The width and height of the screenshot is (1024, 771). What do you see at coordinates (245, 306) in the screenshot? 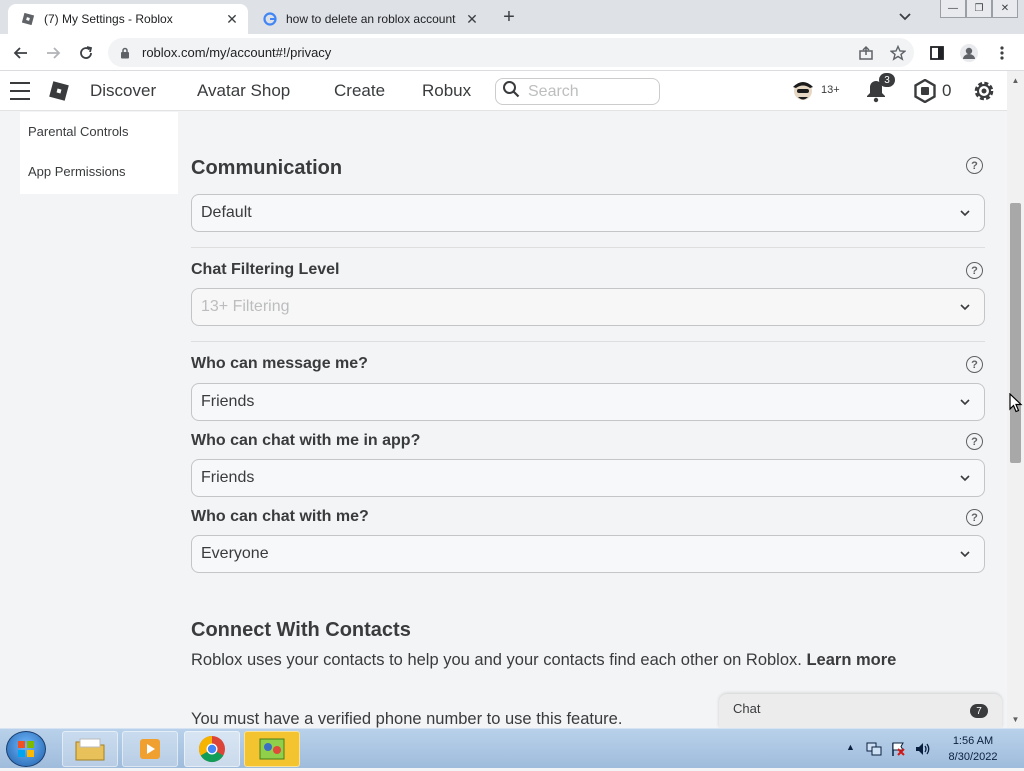
I see `chat-filter-select-value: 13+ Filtering` at bounding box center [245, 306].